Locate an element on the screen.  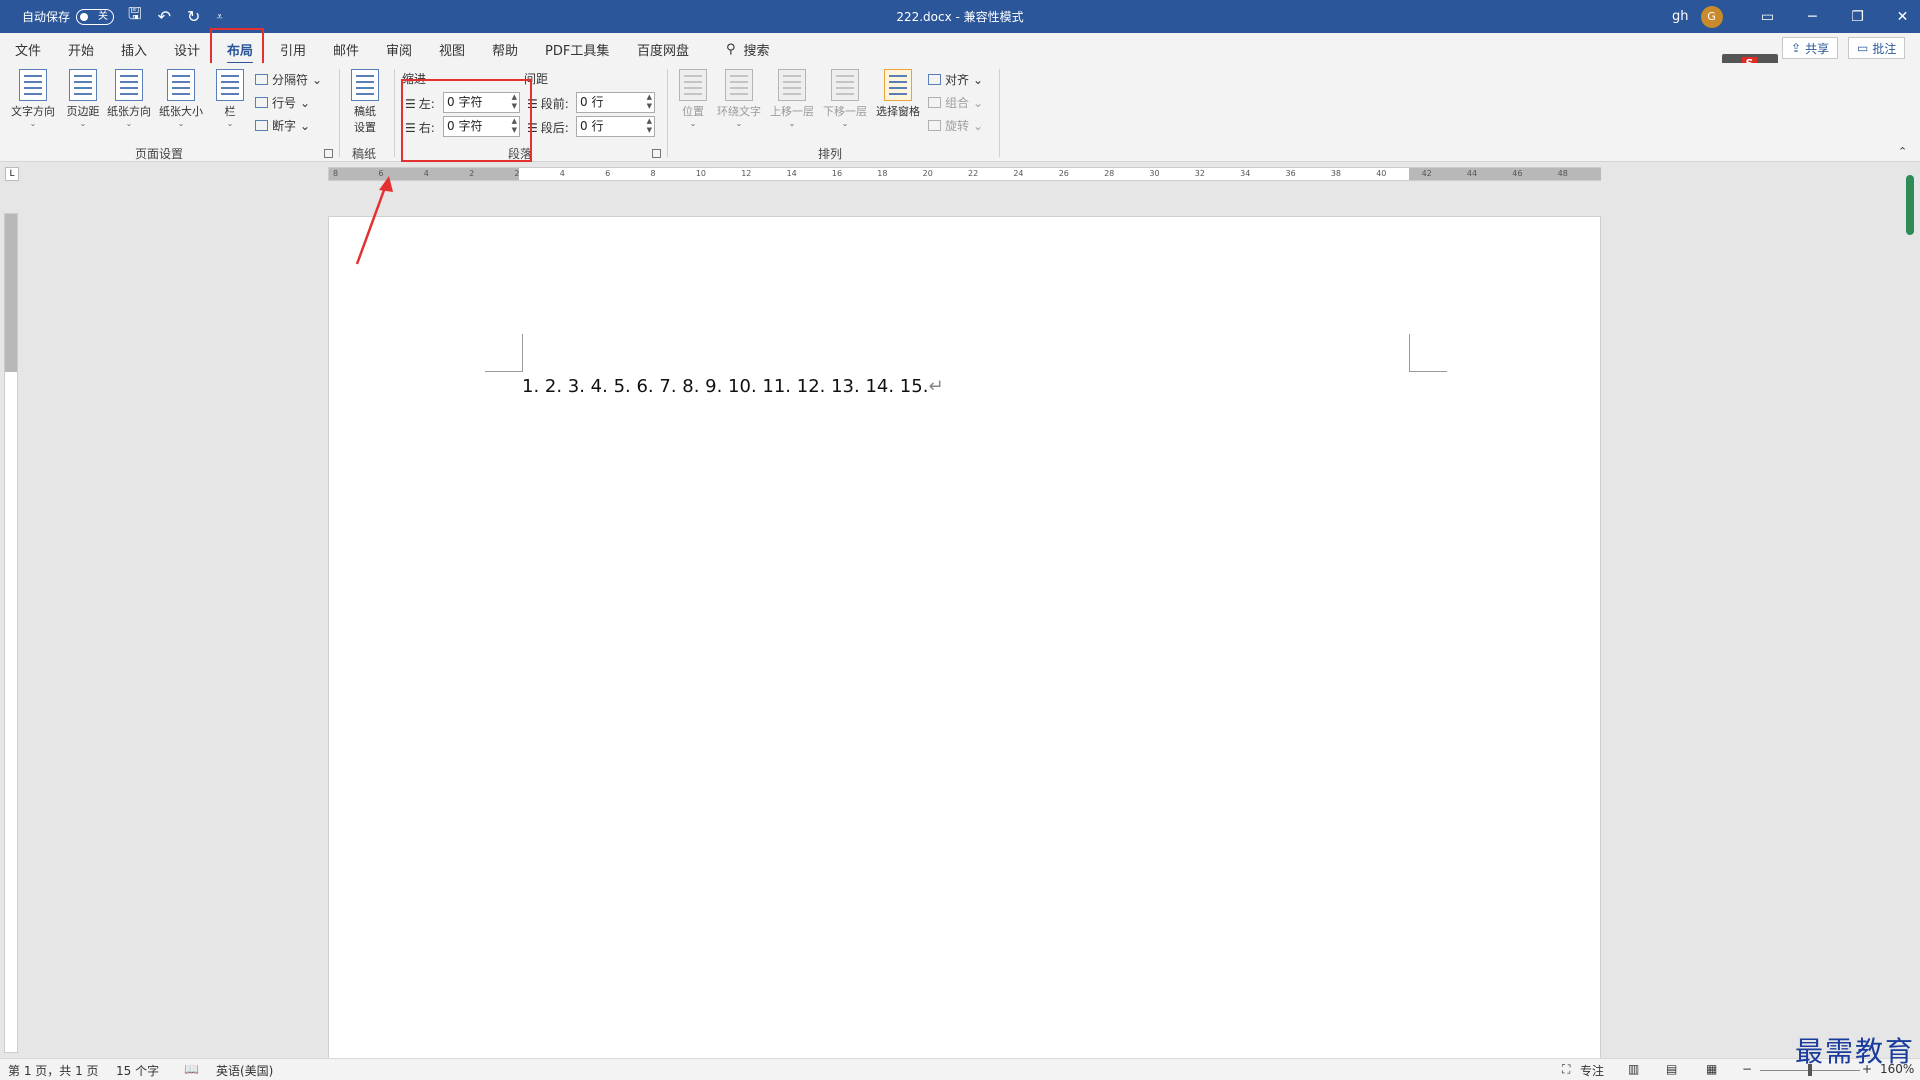
text-direction-button: 文字方向 ⌄ is located at coordinates (33, 98).